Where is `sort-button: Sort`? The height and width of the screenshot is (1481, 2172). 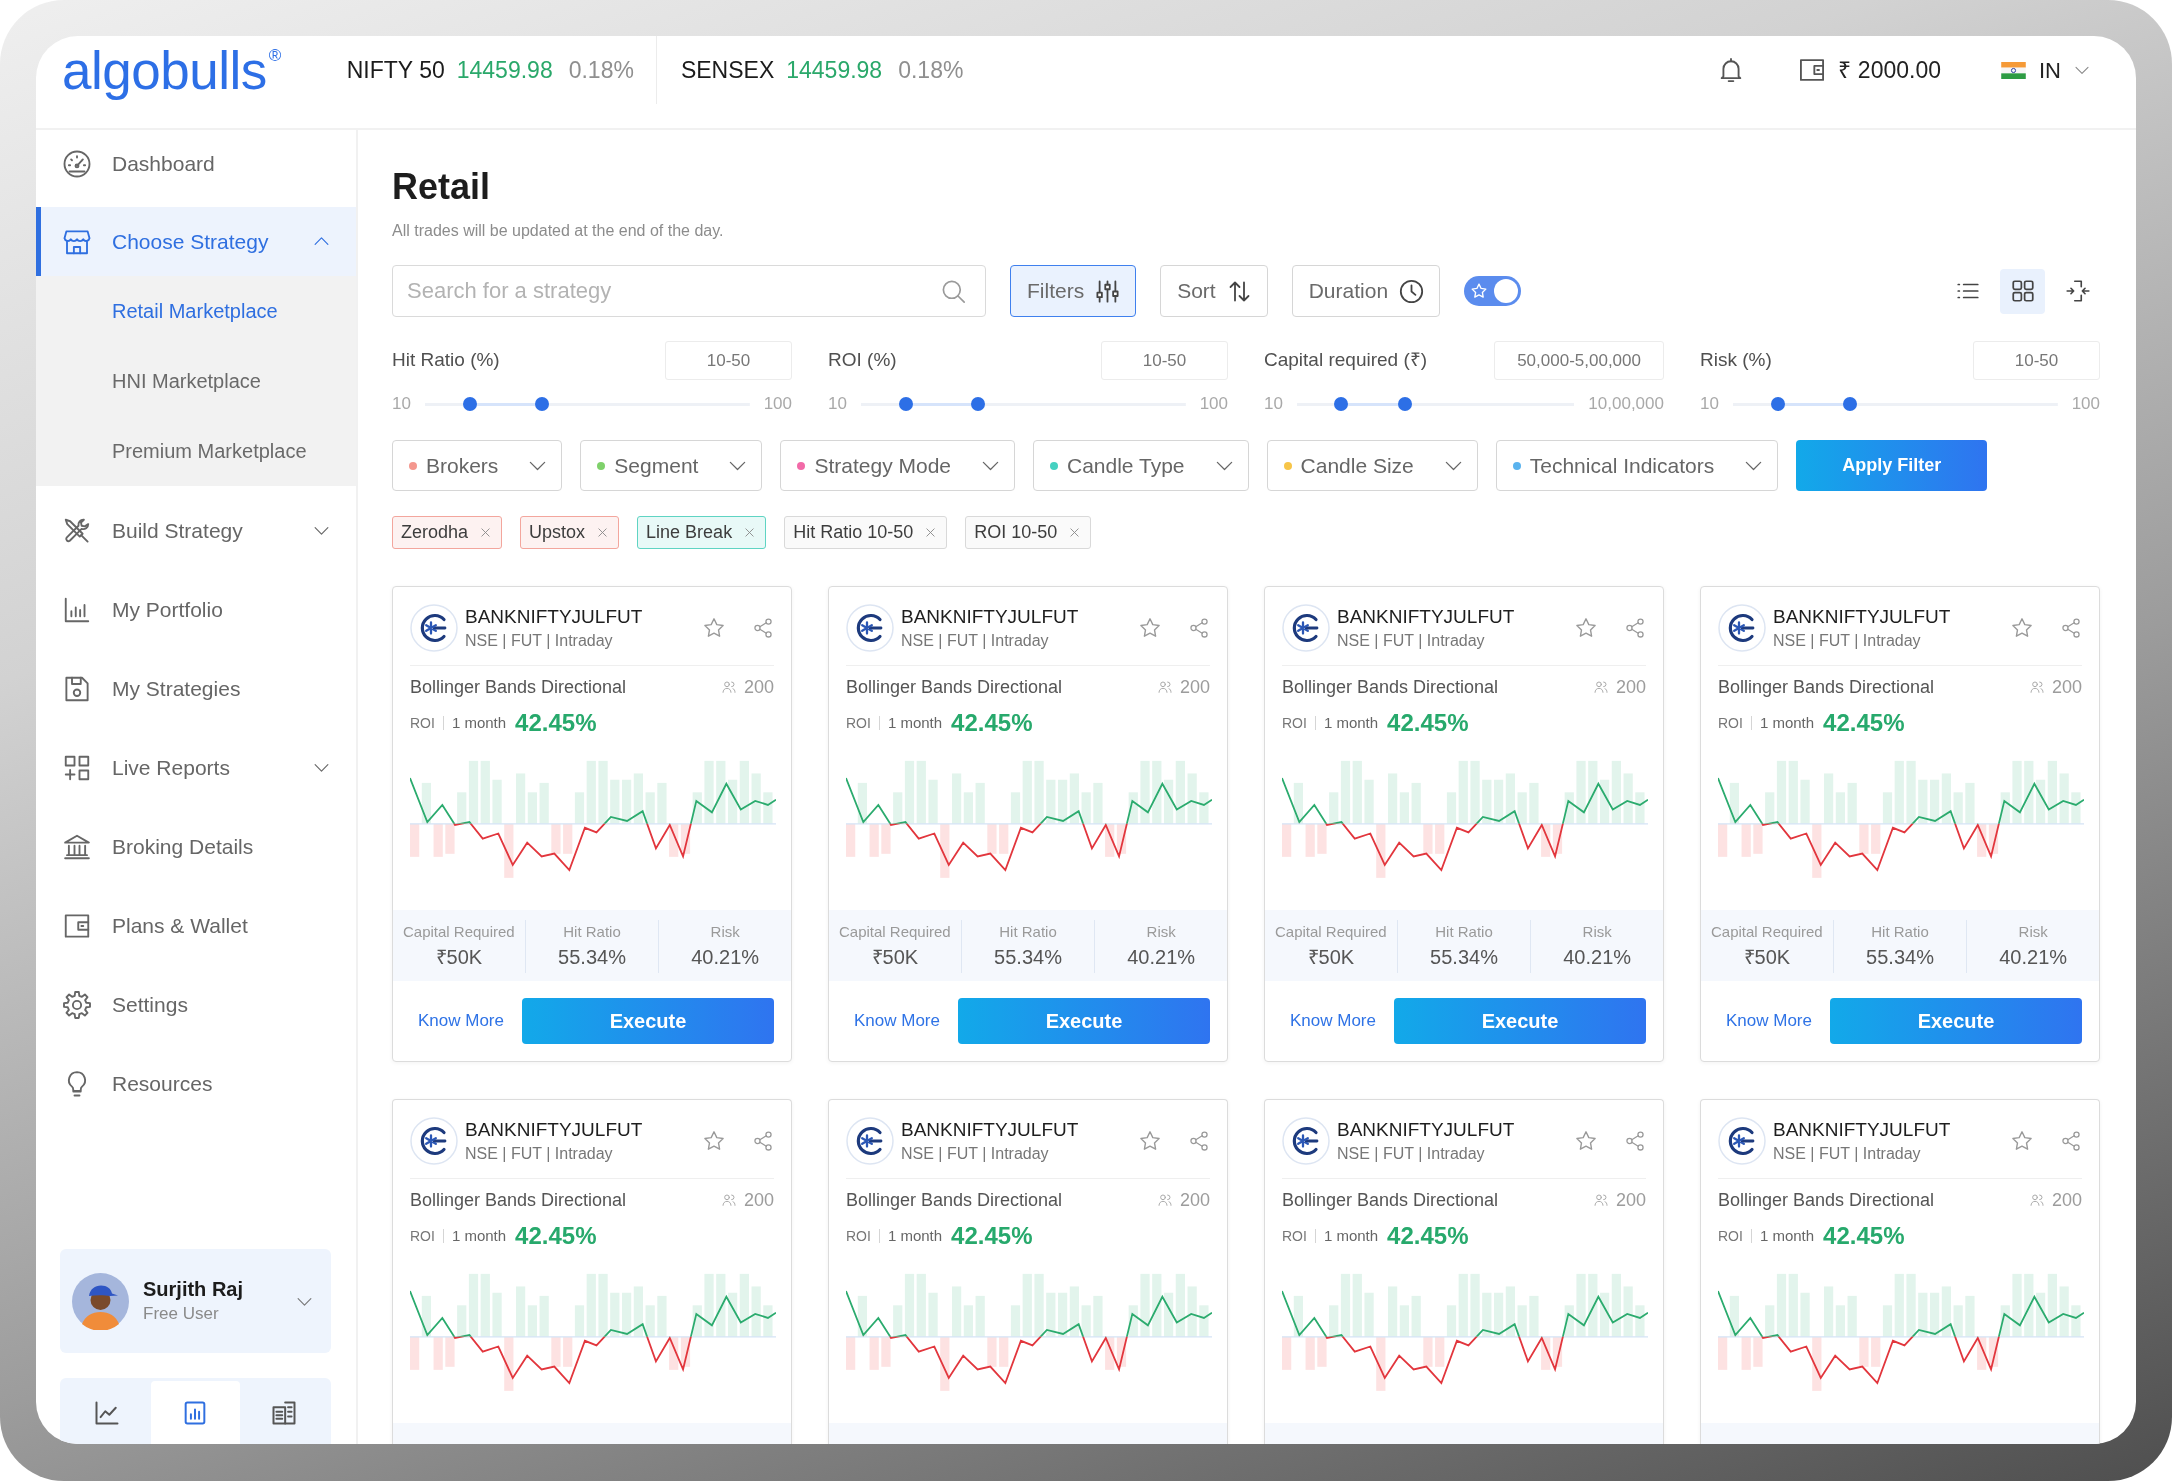 sort-button: Sort is located at coordinates (1214, 291).